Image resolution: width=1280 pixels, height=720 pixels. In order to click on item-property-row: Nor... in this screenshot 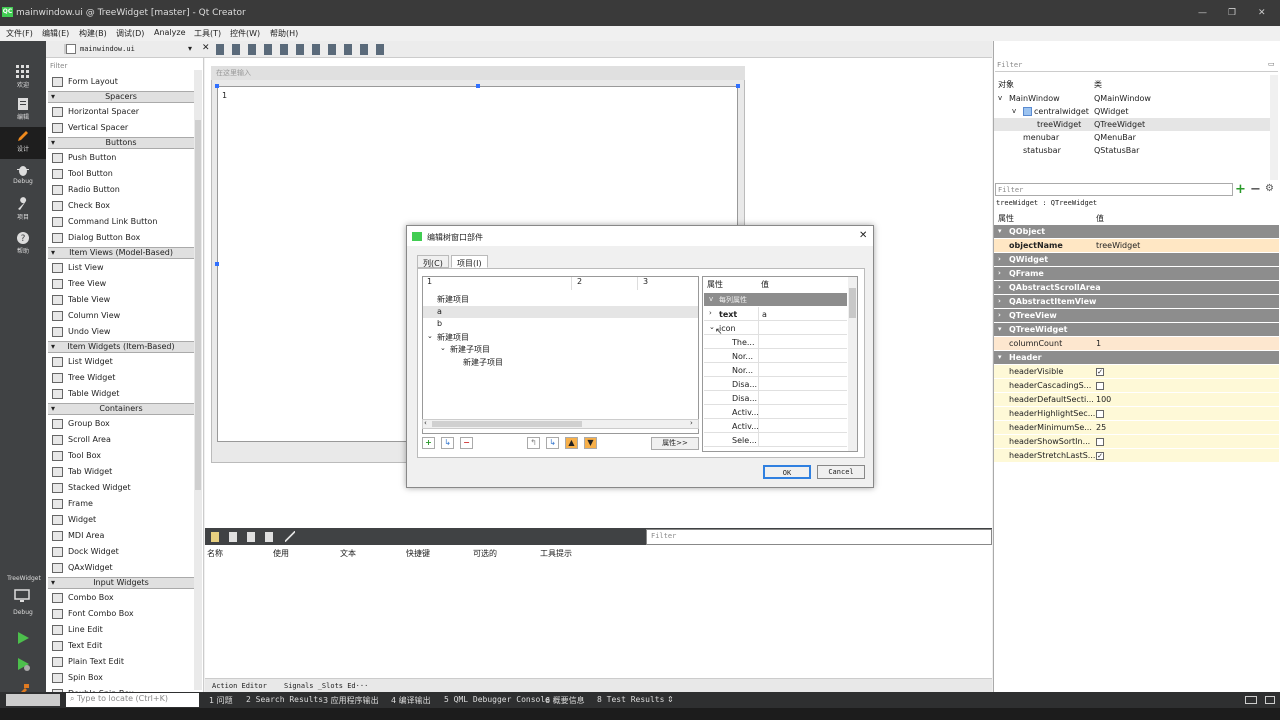, I will do `click(775, 356)`.